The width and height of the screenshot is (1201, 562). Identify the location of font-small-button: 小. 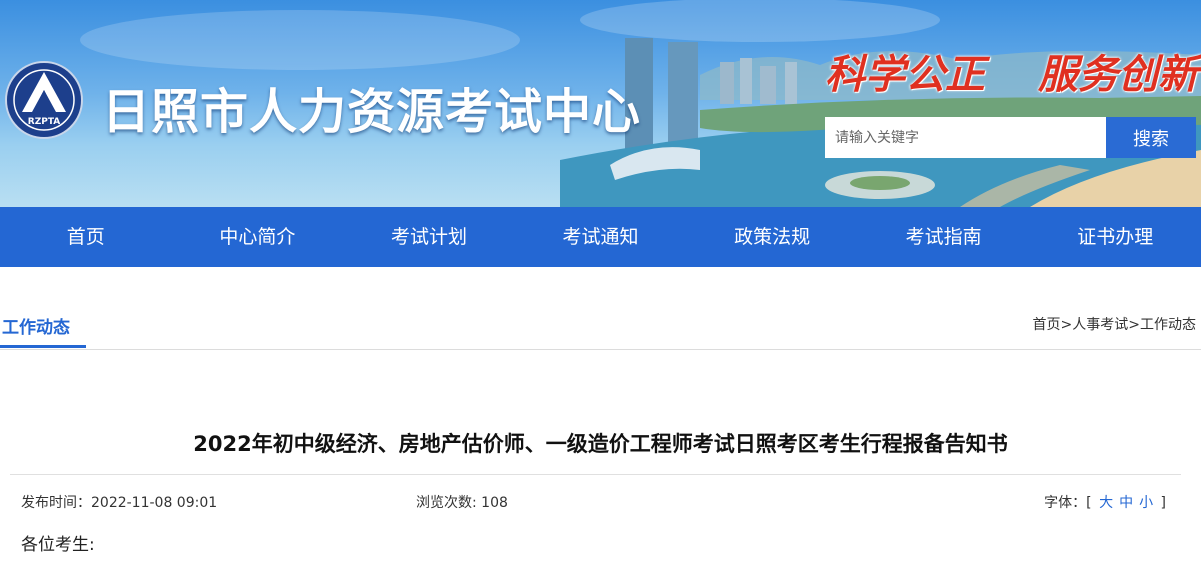
(1146, 503).